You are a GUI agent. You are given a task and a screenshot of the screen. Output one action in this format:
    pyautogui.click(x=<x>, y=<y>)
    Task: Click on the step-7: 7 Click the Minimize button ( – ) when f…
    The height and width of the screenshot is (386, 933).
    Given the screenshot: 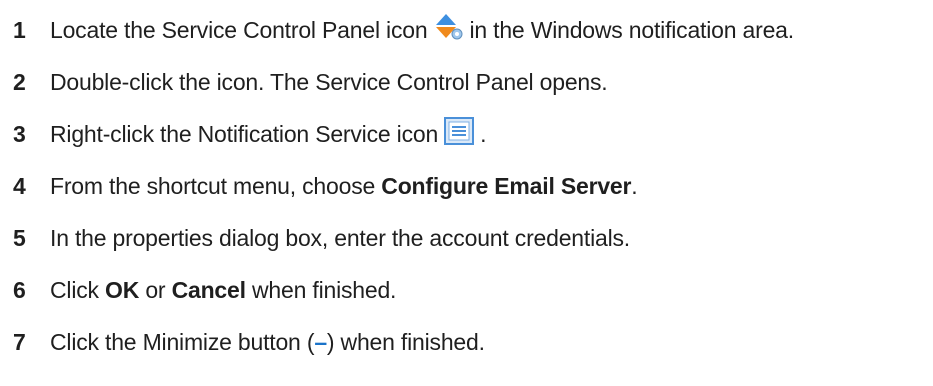 What is the action you would take?
    pyautogui.click(x=242, y=342)
    